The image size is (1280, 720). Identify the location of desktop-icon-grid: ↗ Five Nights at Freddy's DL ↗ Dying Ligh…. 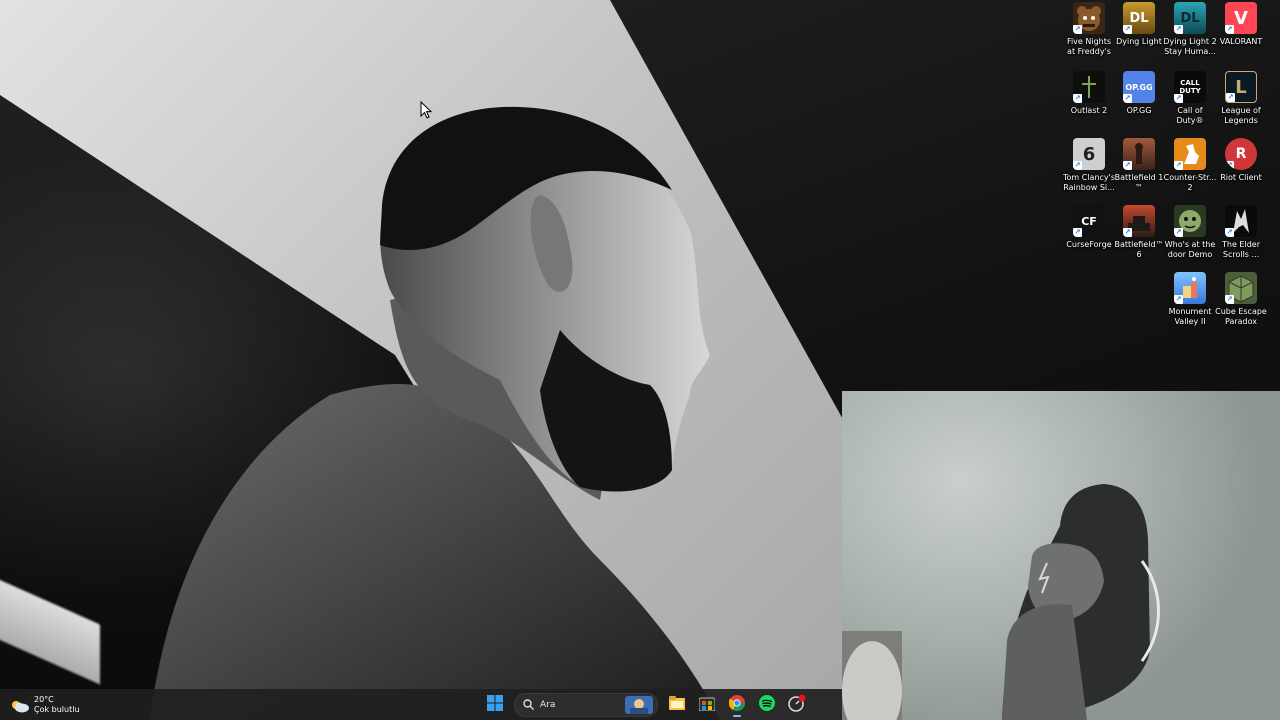
(1171, 172).